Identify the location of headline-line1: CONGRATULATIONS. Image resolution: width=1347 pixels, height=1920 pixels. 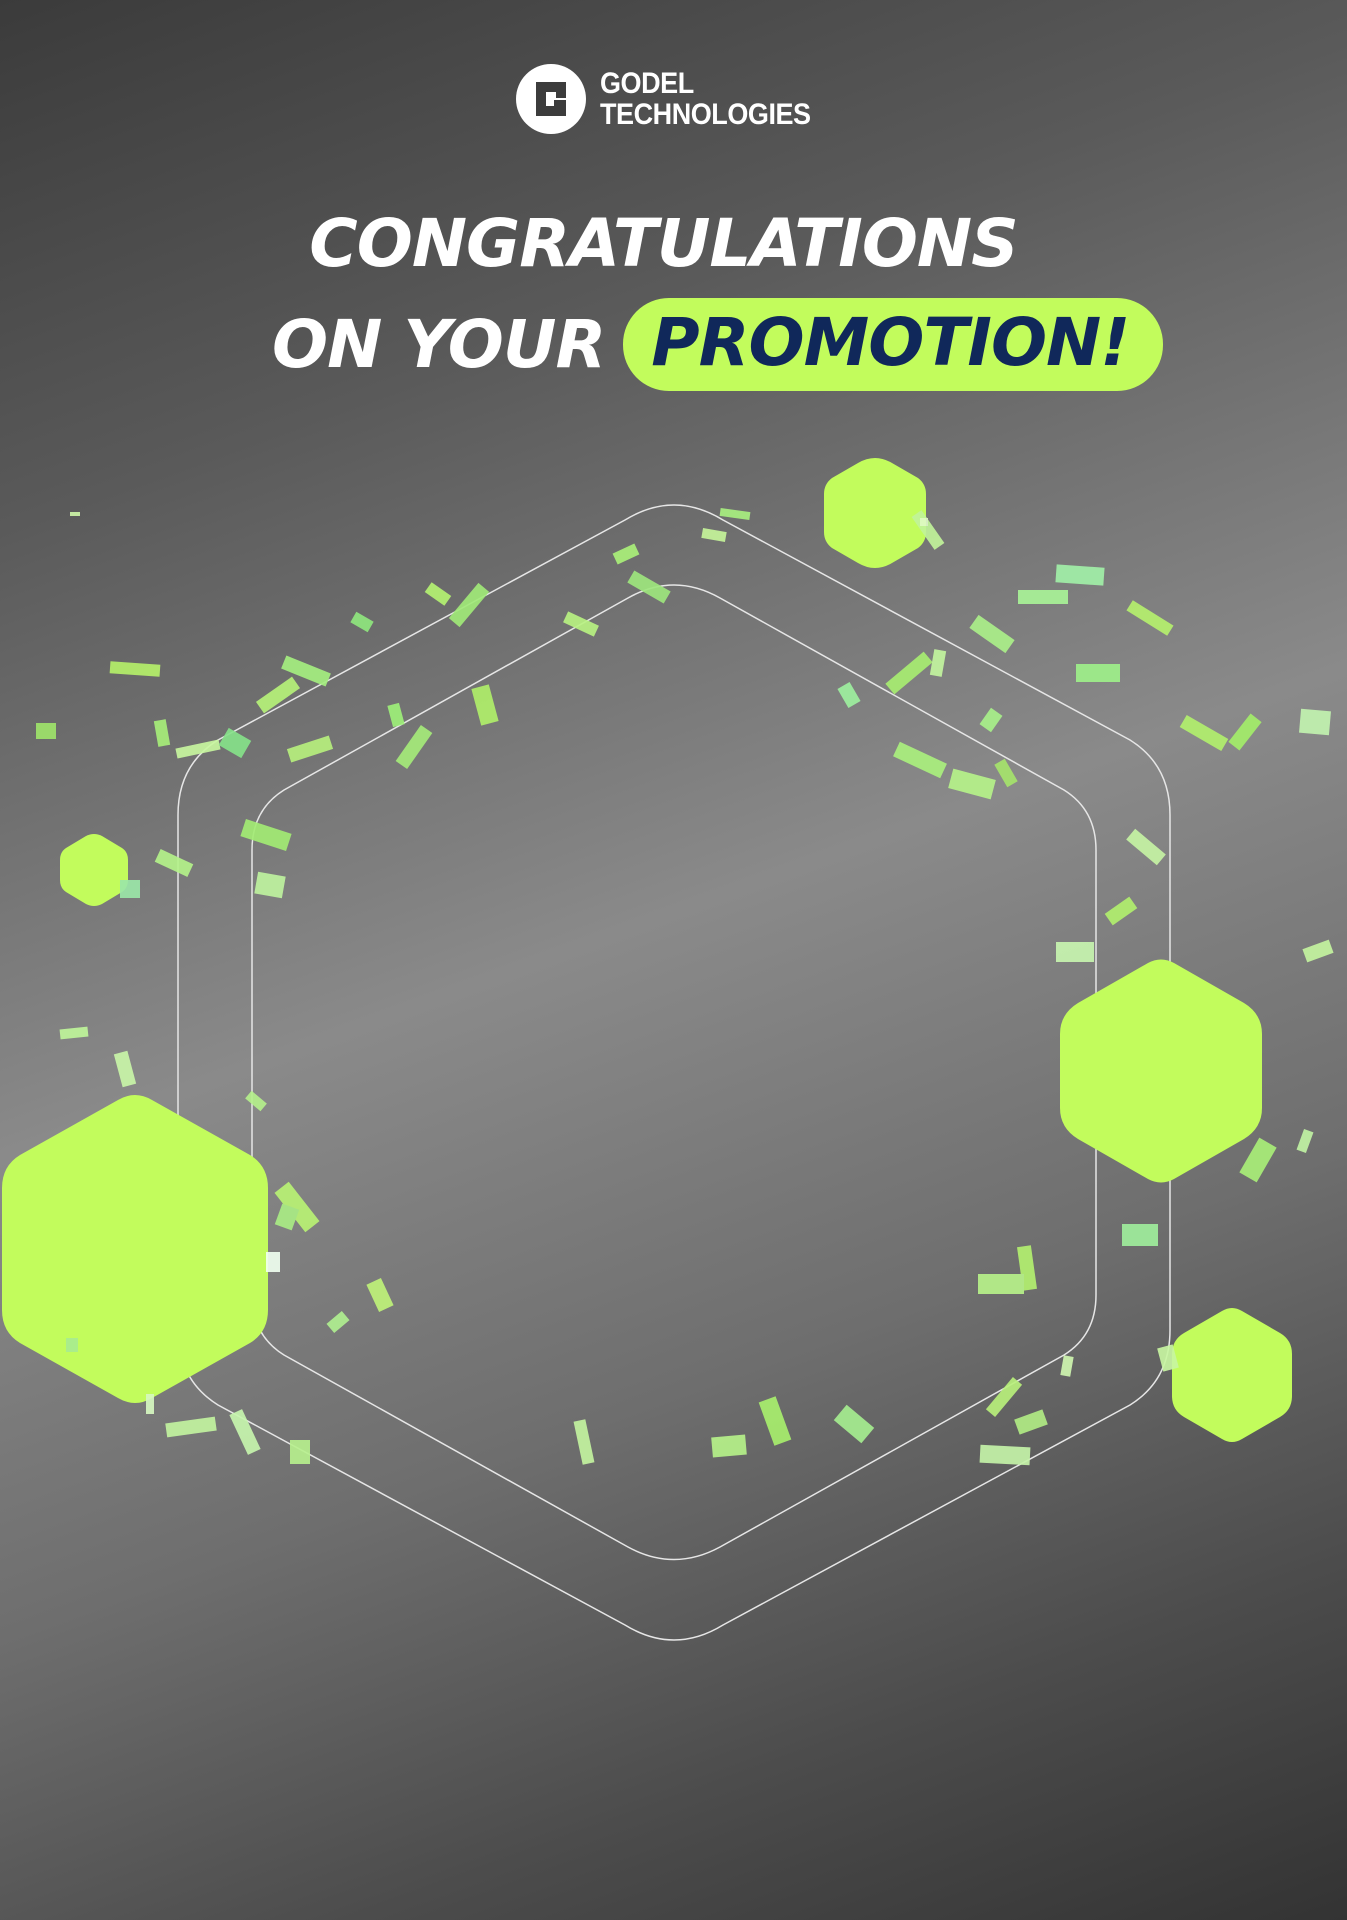
(663, 243).